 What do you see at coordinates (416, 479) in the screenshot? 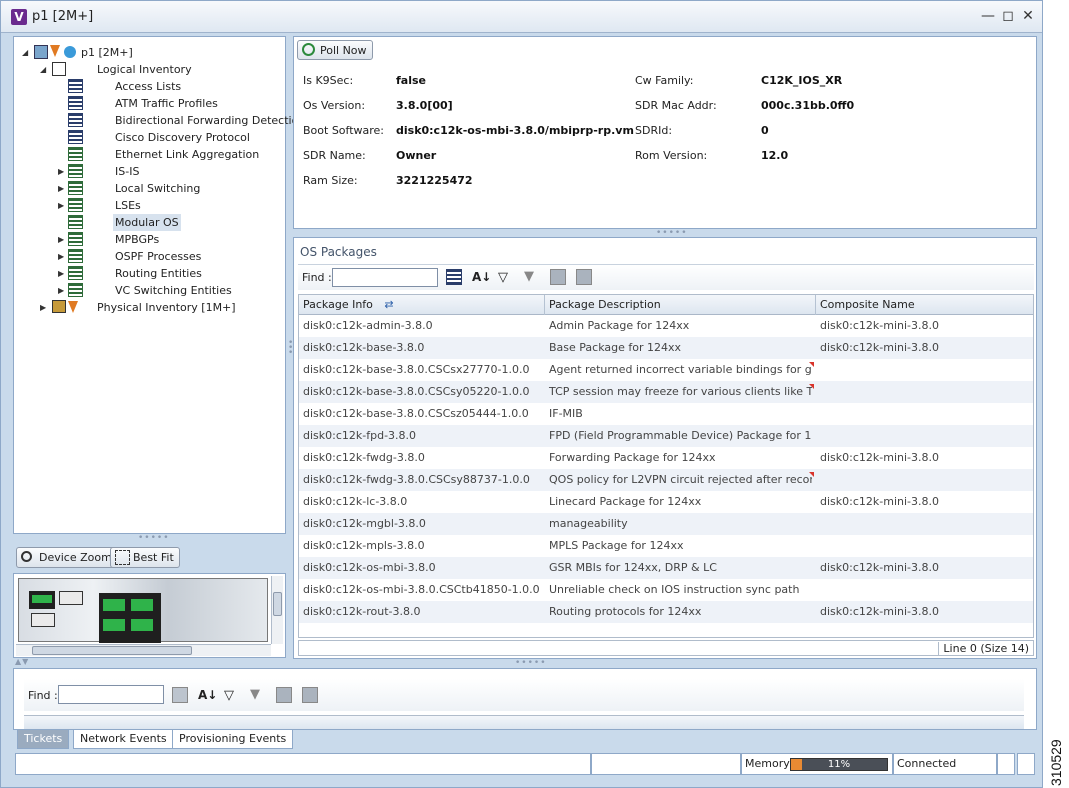
I see `table-cell: disk0:c12k-fwdg-3.8.0.CSCsy88737-1.0.0` at bounding box center [416, 479].